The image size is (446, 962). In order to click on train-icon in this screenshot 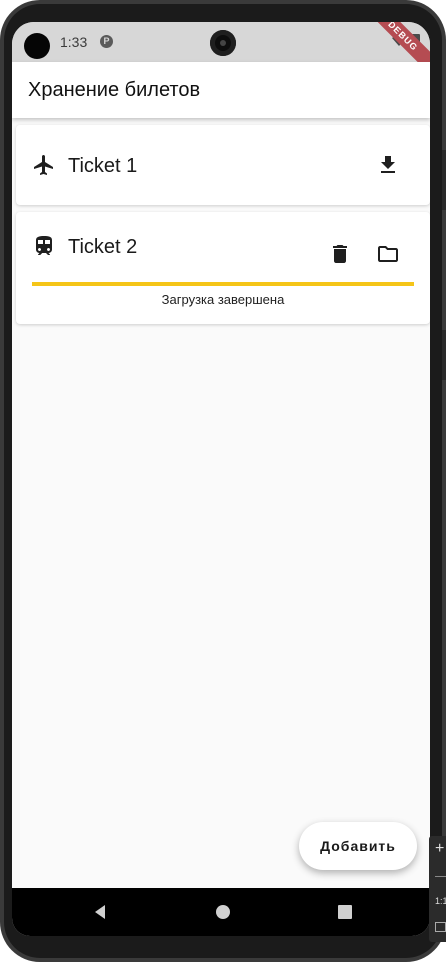, I will do `click(44, 245)`.